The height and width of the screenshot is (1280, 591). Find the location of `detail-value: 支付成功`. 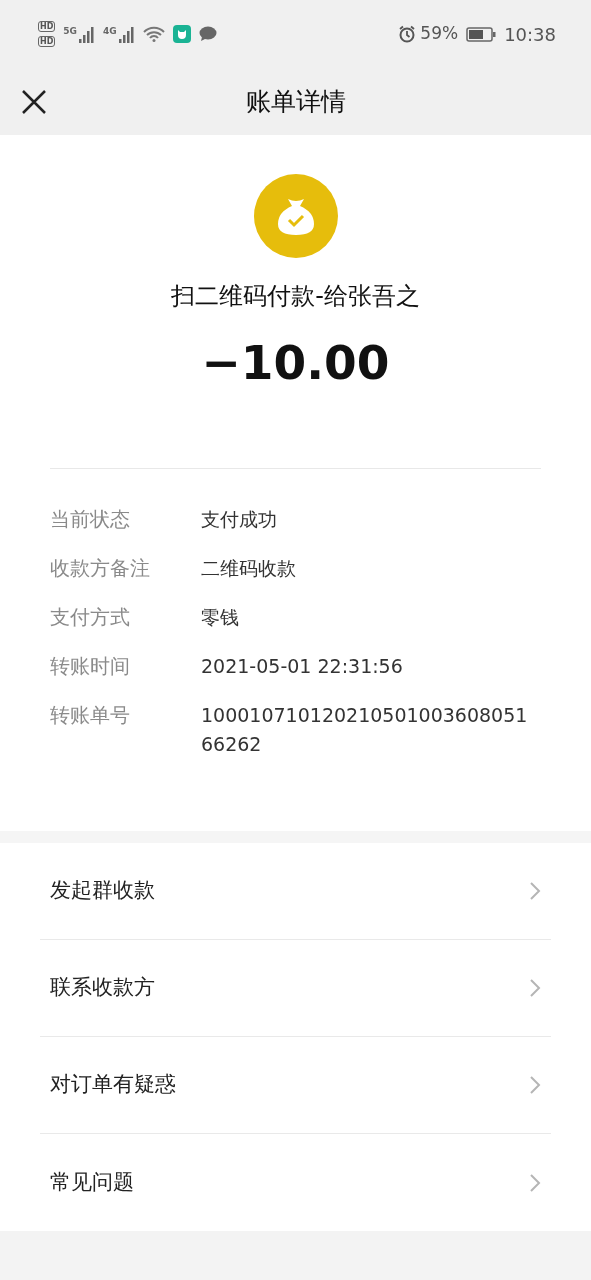

detail-value: 支付成功 is located at coordinates (239, 519).